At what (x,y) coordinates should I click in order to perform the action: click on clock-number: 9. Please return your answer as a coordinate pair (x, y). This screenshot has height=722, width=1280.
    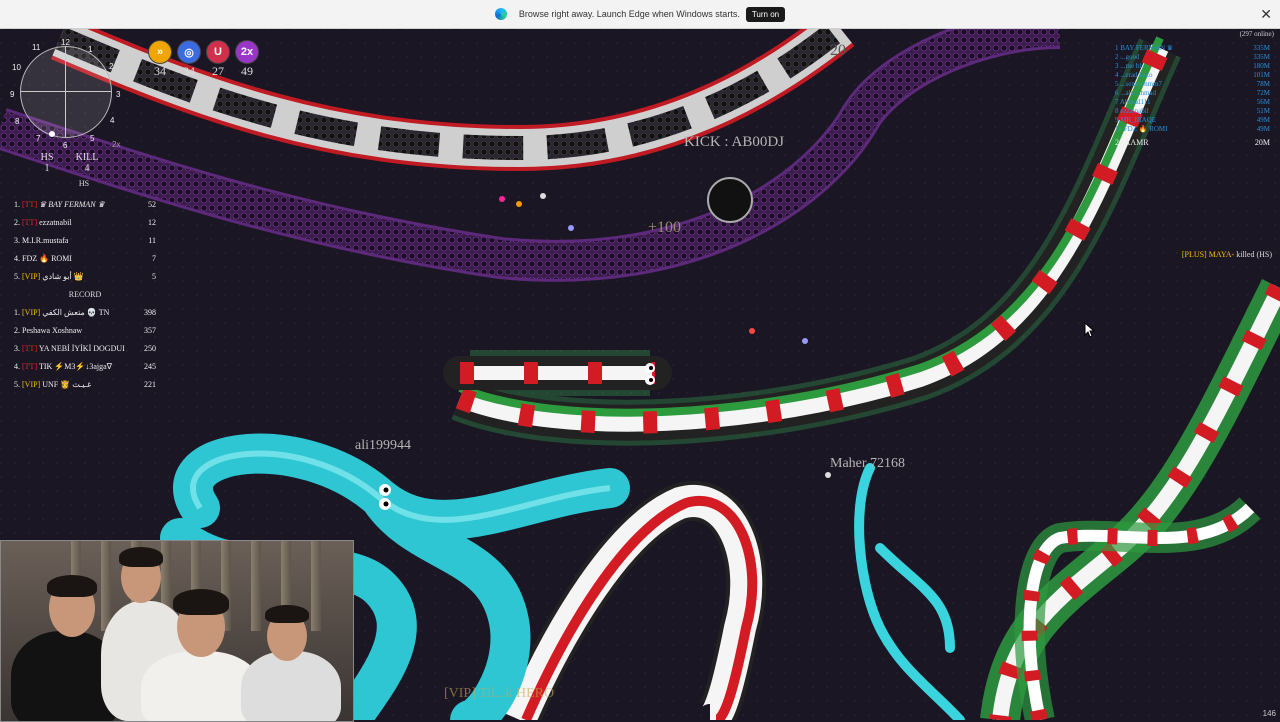
    Looking at the image, I should click on (12, 94).